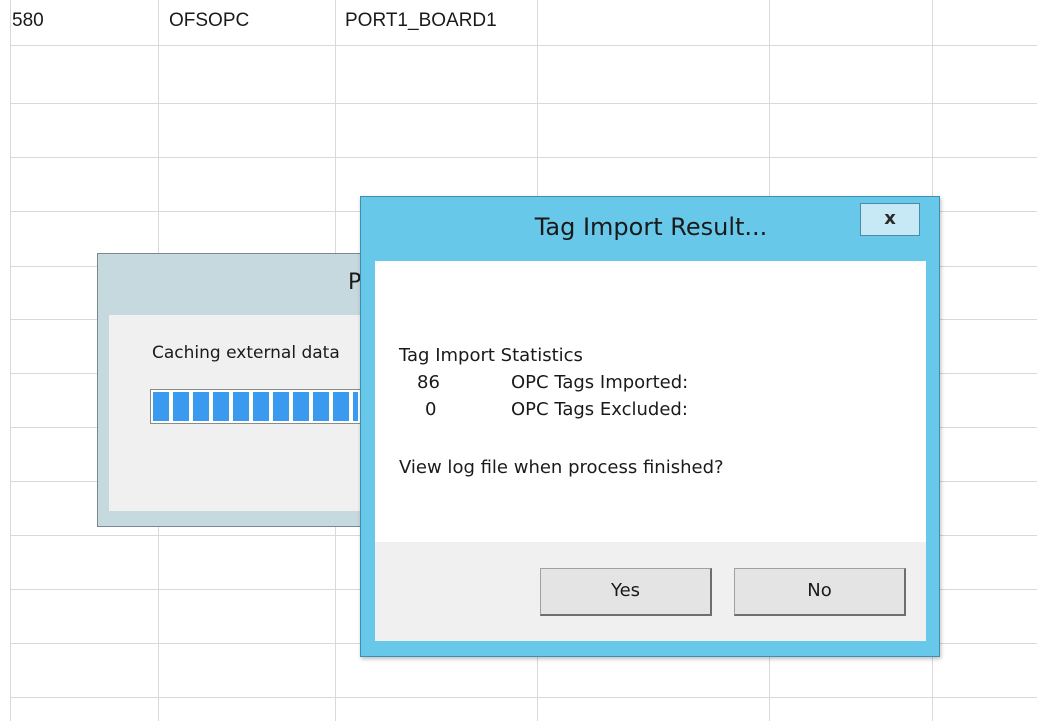 This screenshot has height=721, width=1037. I want to click on cell-row1-col2: OFSOPC, so click(209, 21).